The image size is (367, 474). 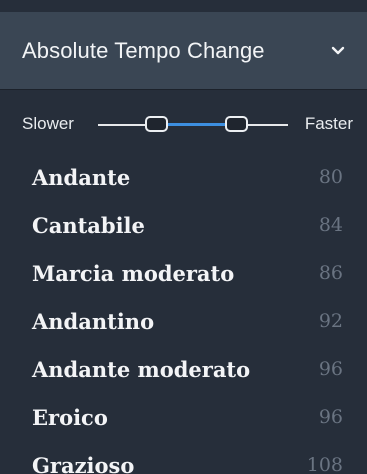 I want to click on tempo-name: Andantino, so click(x=93, y=321).